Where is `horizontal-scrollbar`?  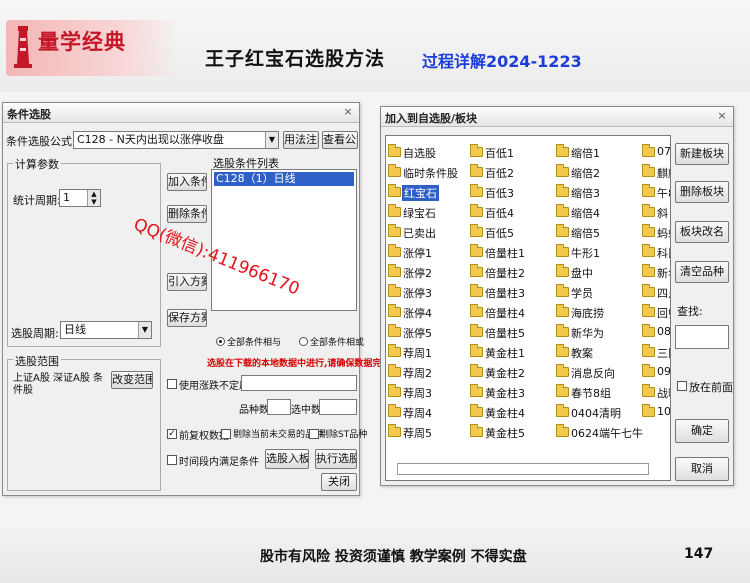
horizontal-scrollbar is located at coordinates (523, 469).